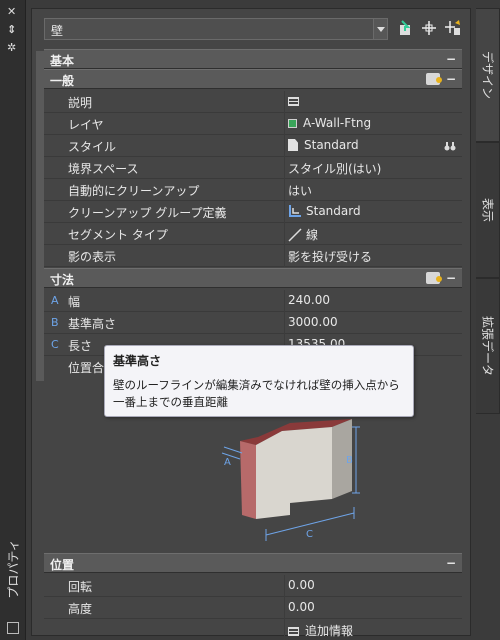 The image size is (500, 640). What do you see at coordinates (324, 211) in the screenshot?
I see `cleanup-group-value: Standard` at bounding box center [324, 211].